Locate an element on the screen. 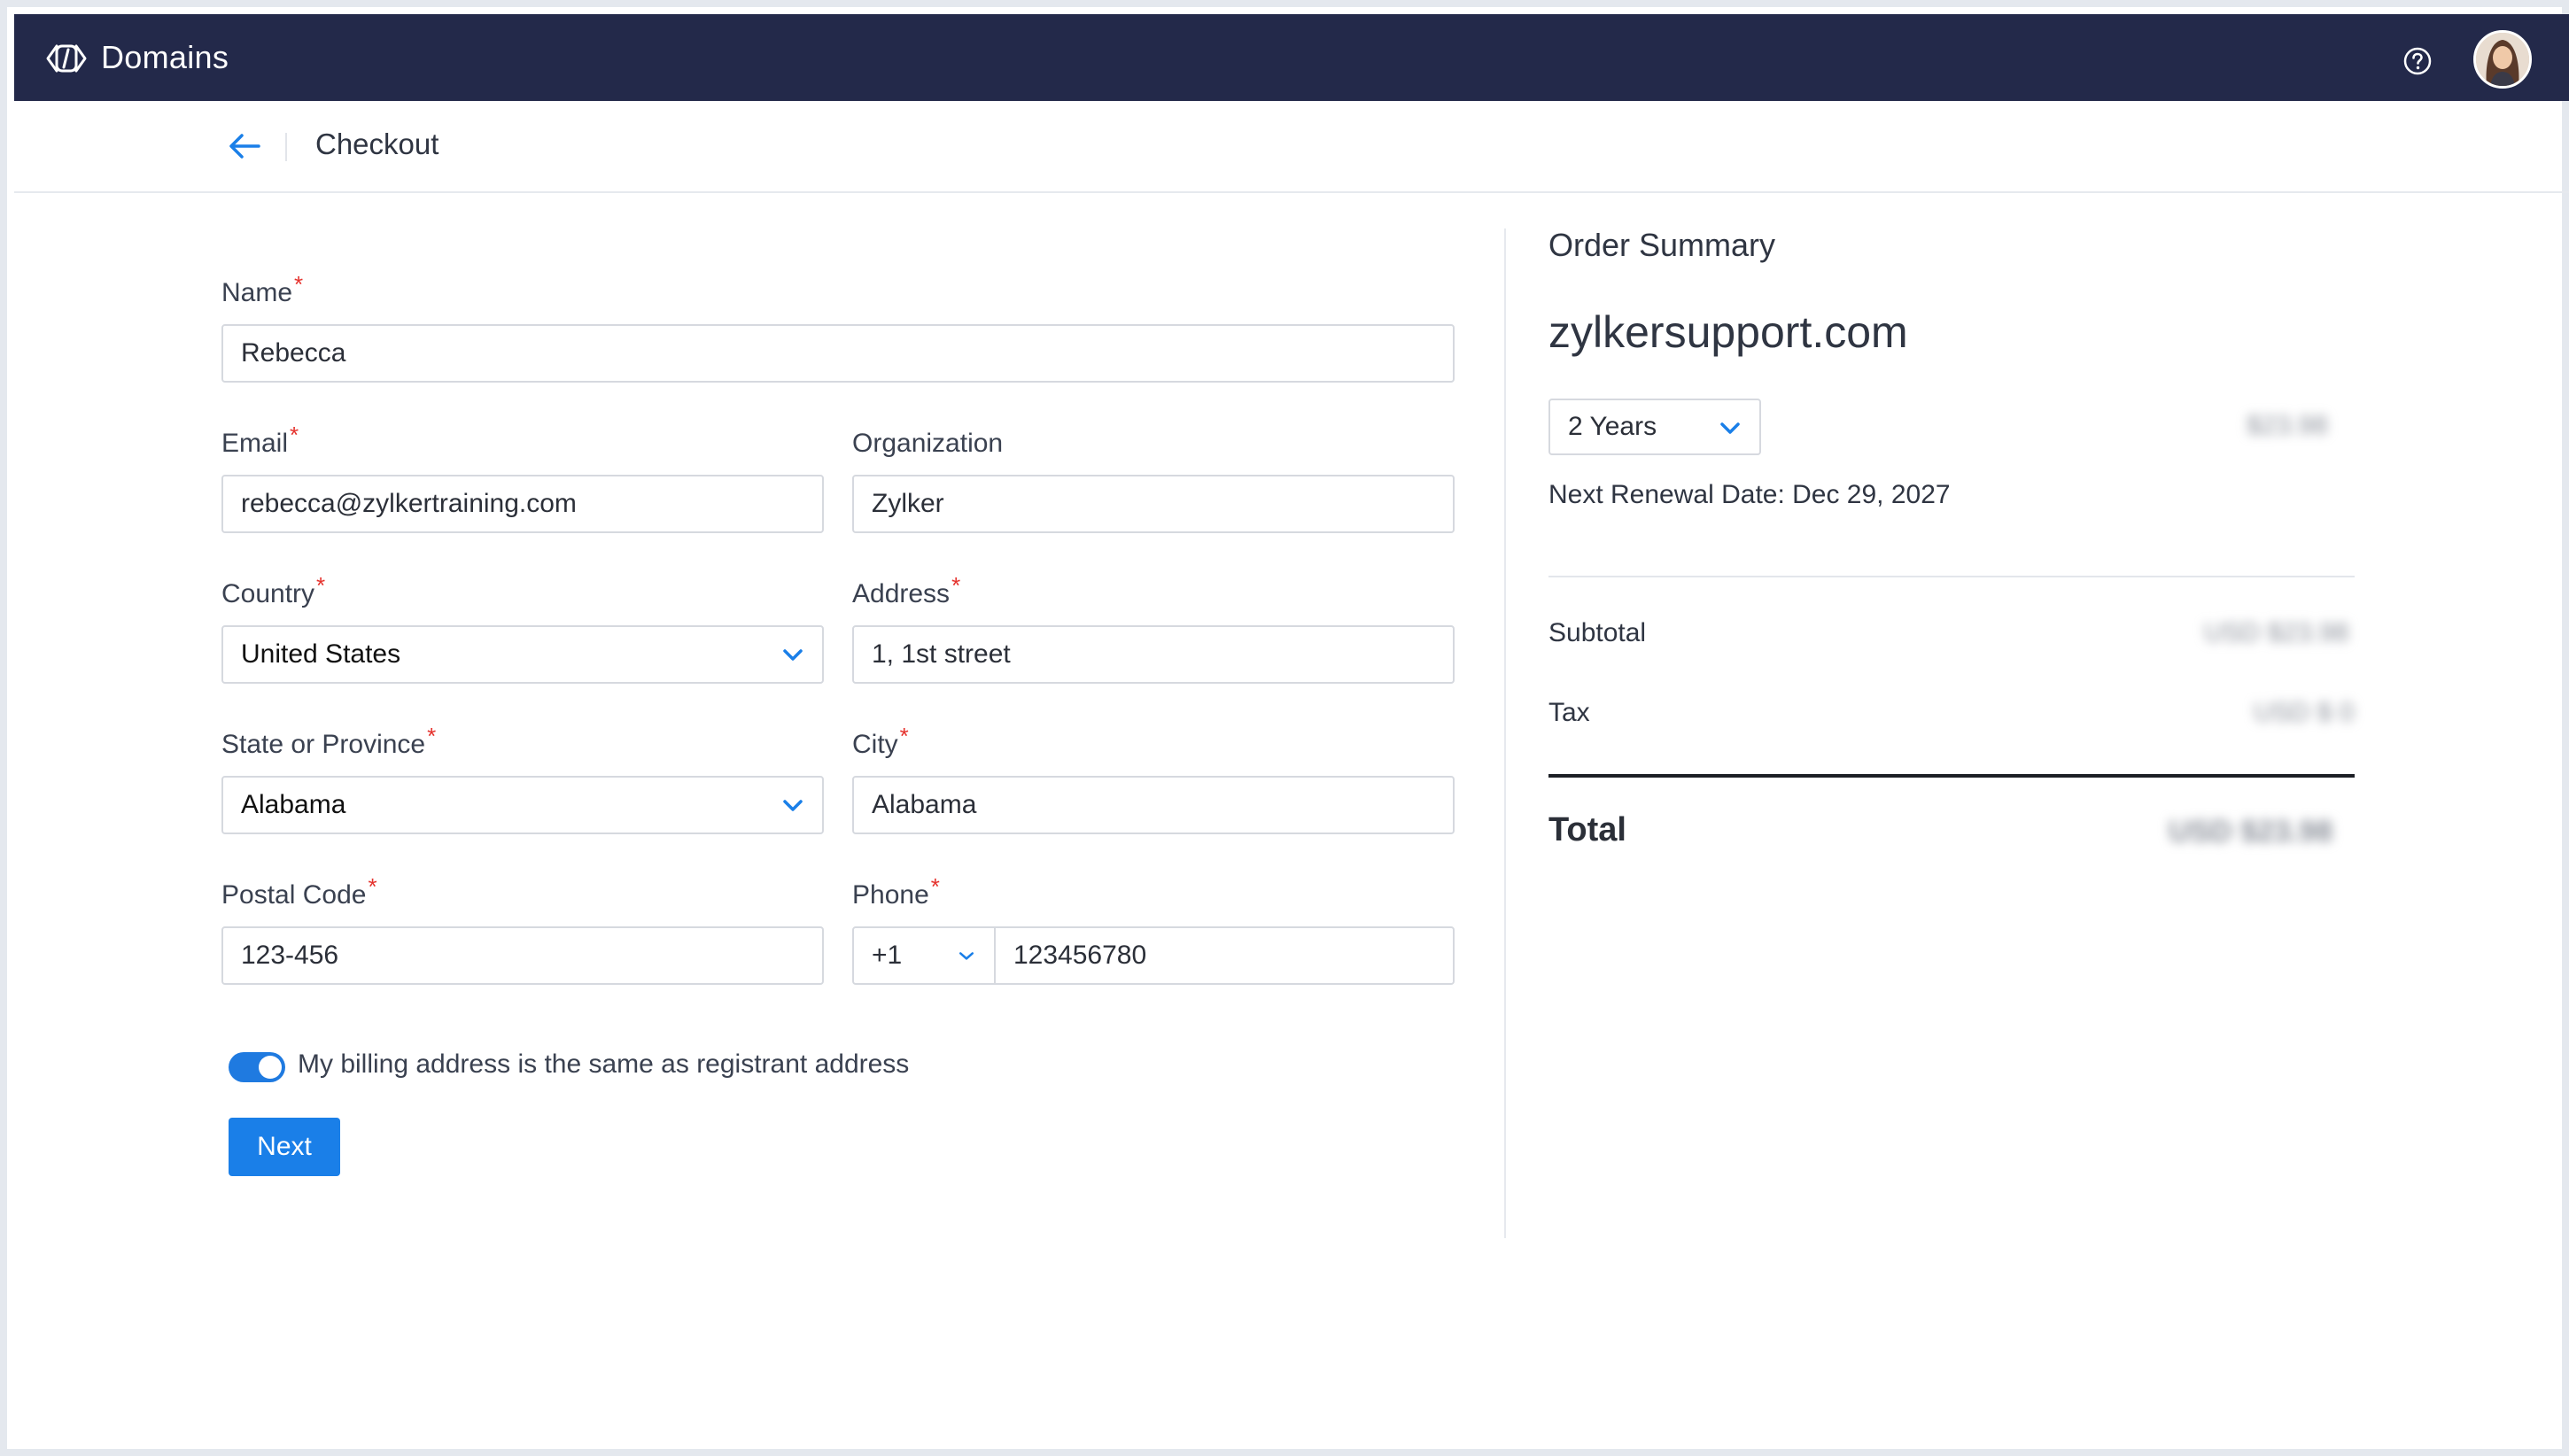  postal-code-label: Postal Code* is located at coordinates (299, 891).